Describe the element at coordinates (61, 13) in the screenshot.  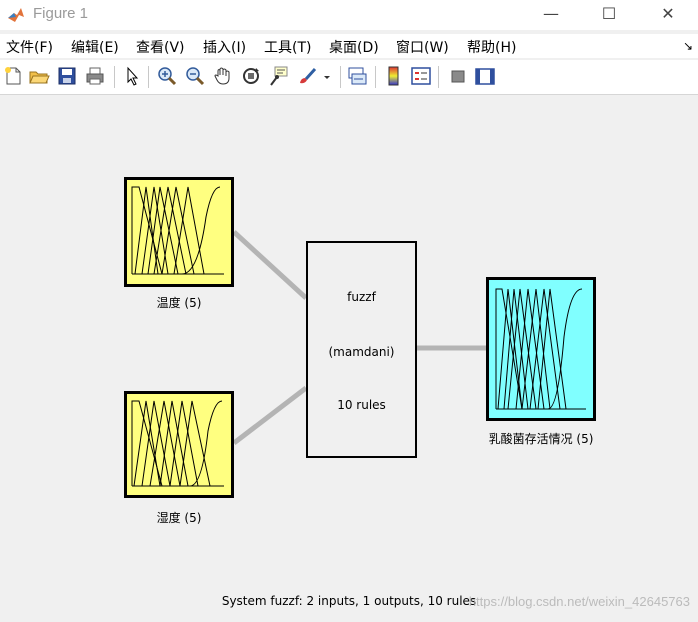
I see `window-title: Figure 1` at that location.